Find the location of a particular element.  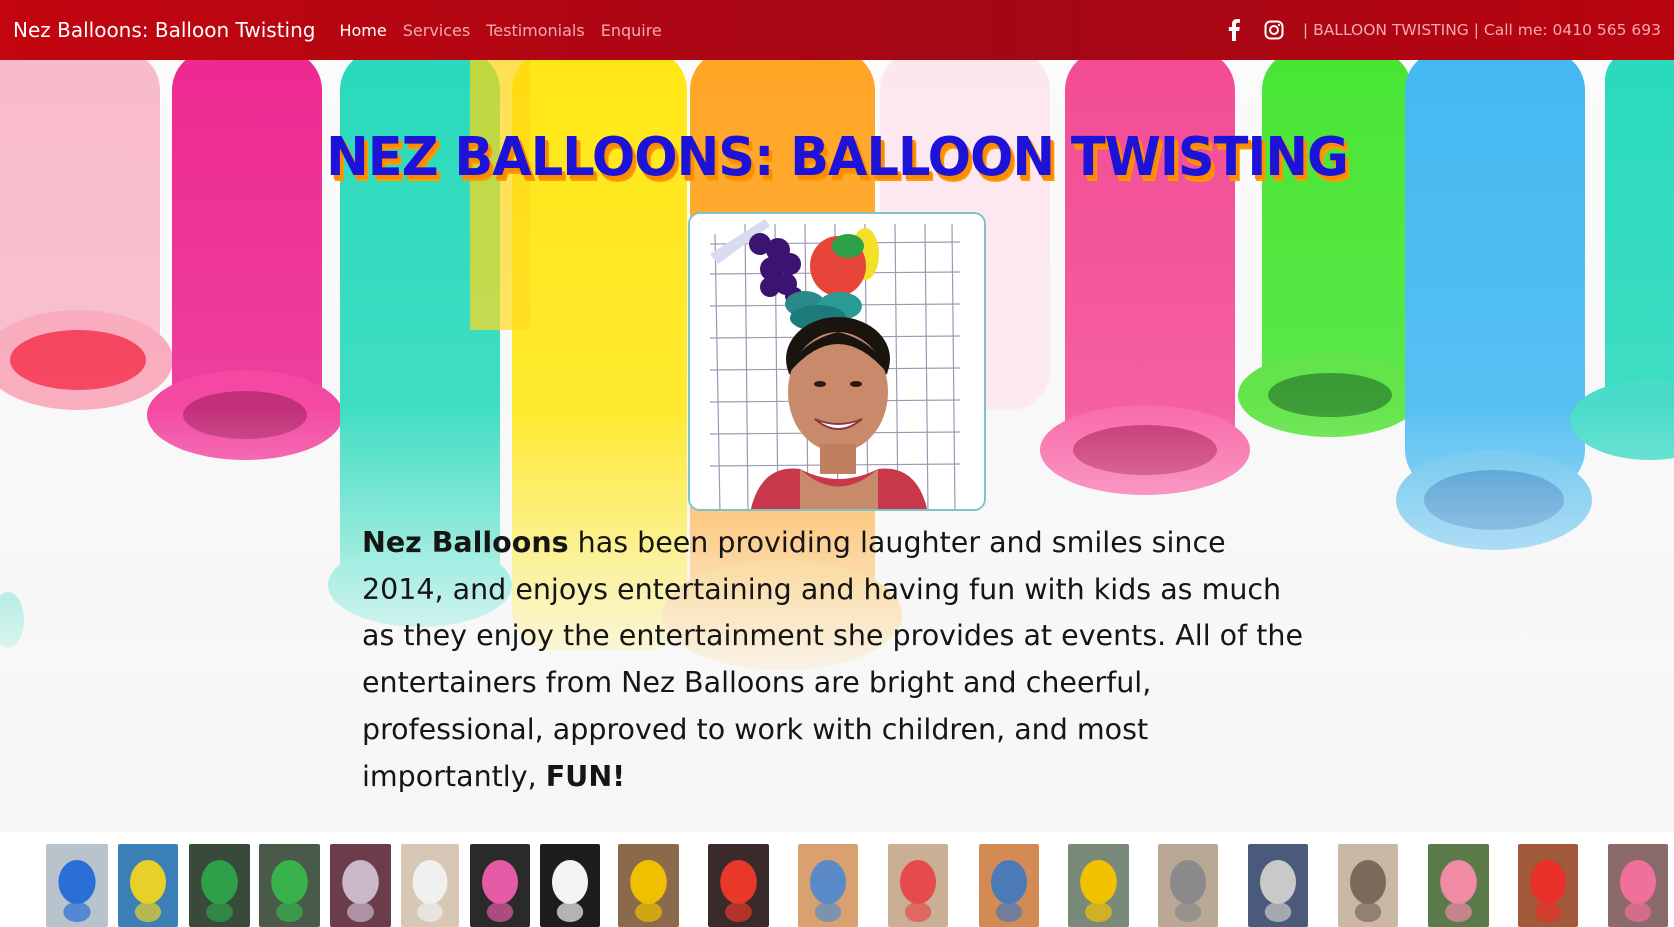

nav-links: Home Services Testimonials Enquire is located at coordinates (508, 30).